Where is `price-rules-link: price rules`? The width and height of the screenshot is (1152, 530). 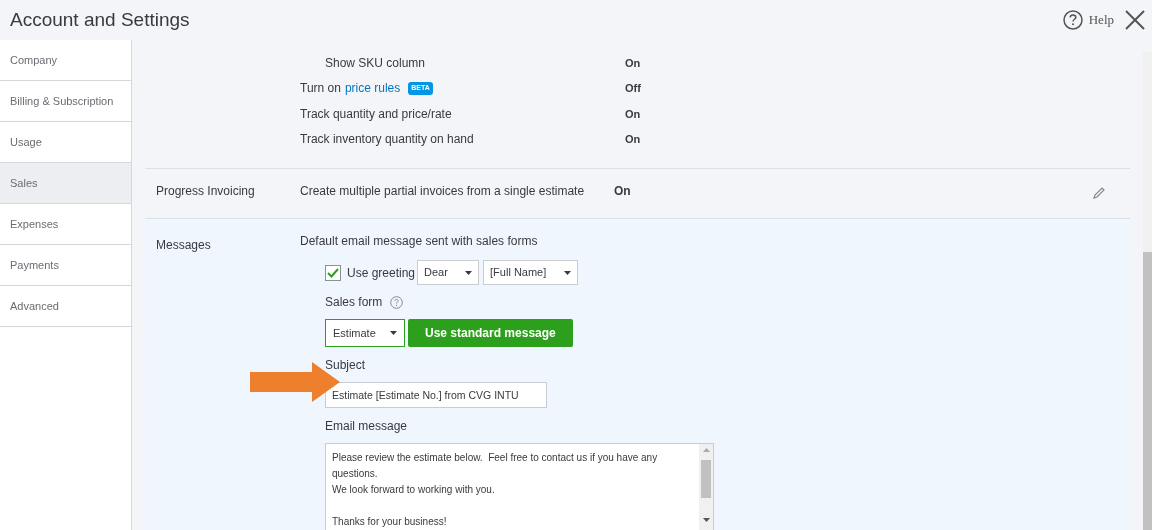
price-rules-link: price rules is located at coordinates (372, 88).